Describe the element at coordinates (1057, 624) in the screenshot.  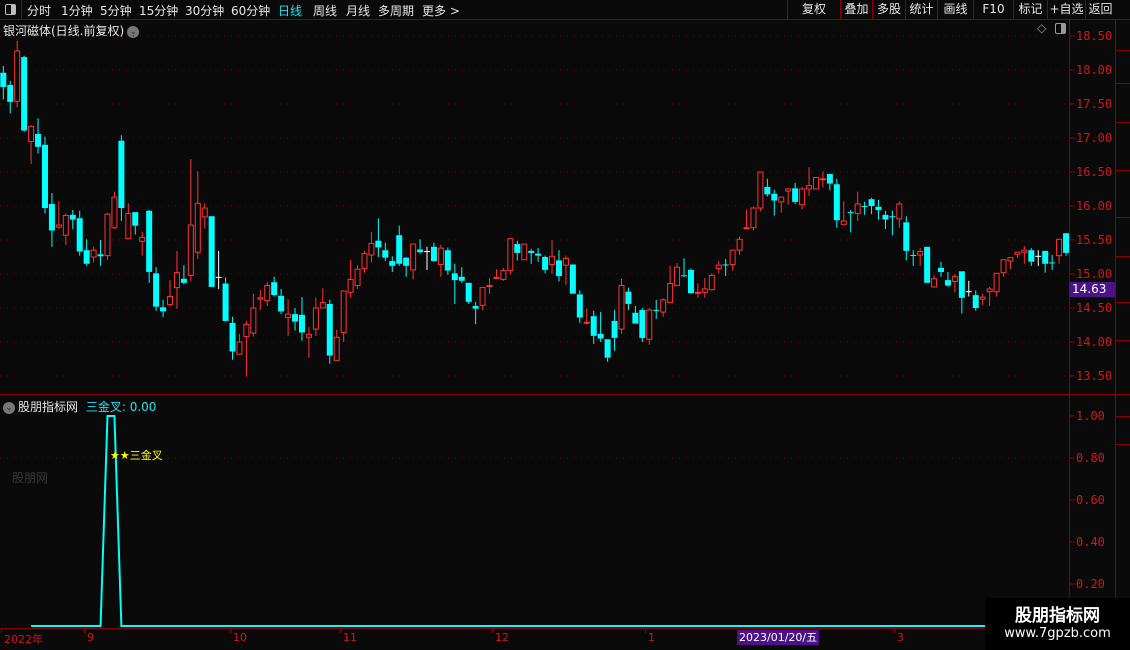
I see `watermark-box: 股朋指标网 www.7gpzb.com` at that location.